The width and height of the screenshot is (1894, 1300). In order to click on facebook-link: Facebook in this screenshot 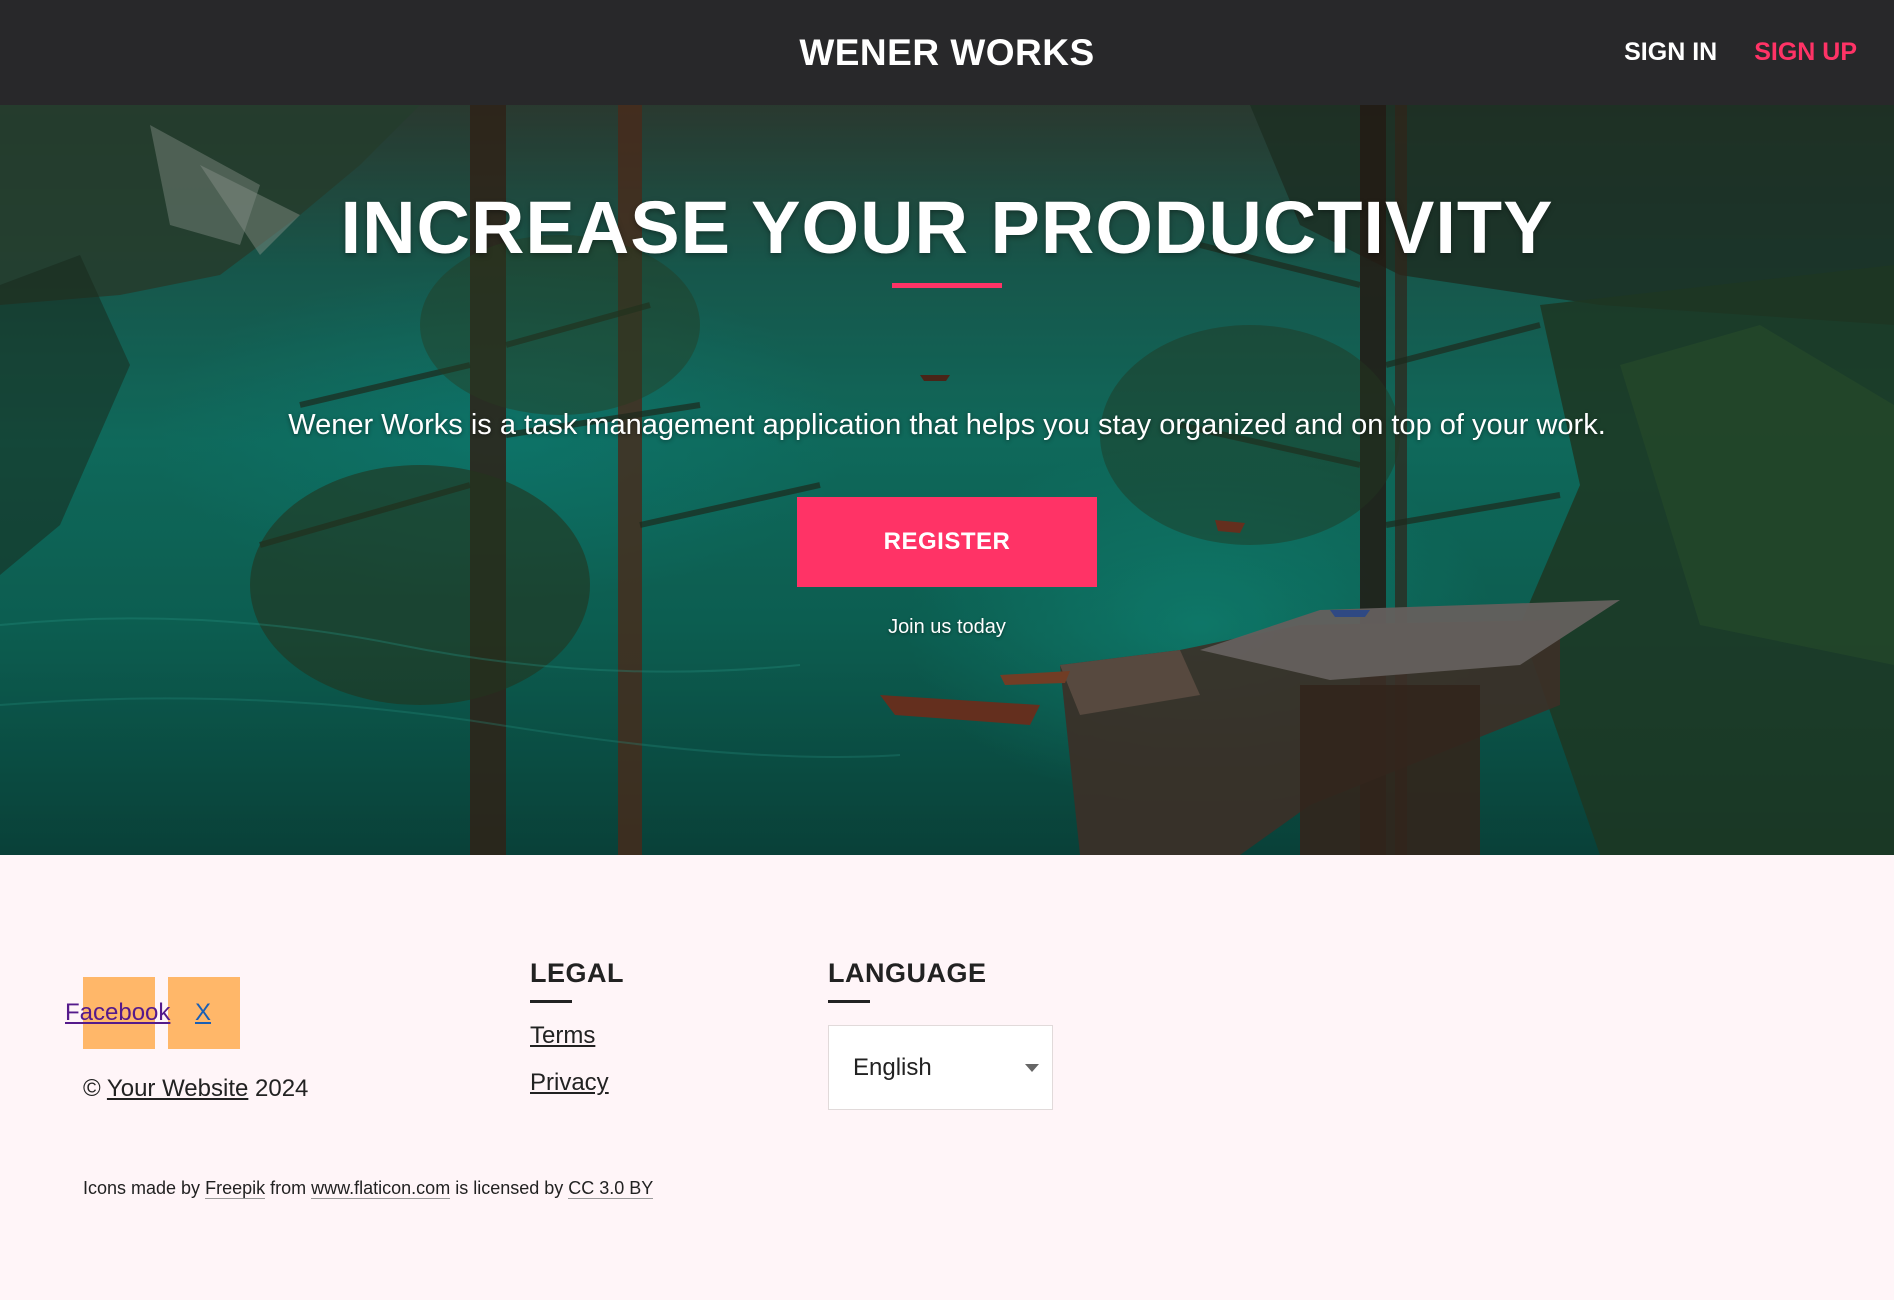, I will do `click(117, 1013)`.